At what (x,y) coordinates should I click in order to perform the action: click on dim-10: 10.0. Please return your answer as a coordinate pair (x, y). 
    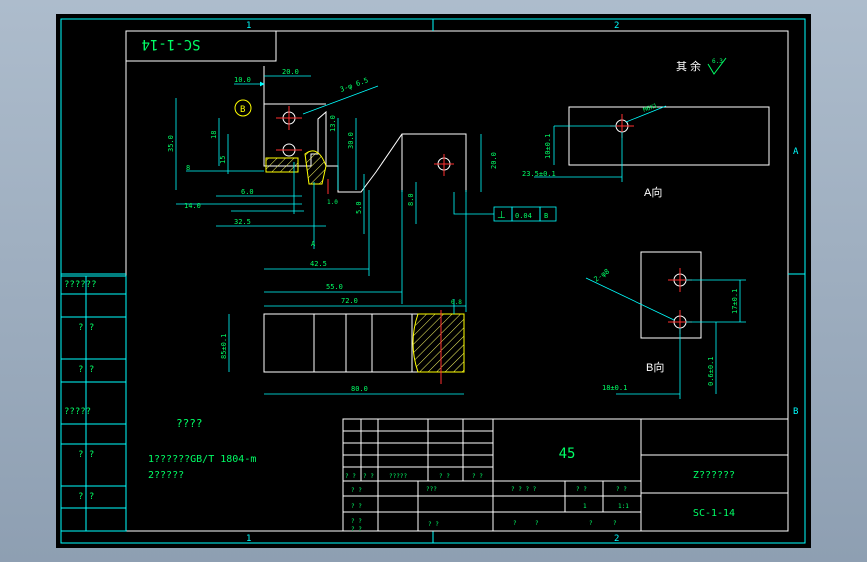
    Looking at the image, I should click on (242, 80).